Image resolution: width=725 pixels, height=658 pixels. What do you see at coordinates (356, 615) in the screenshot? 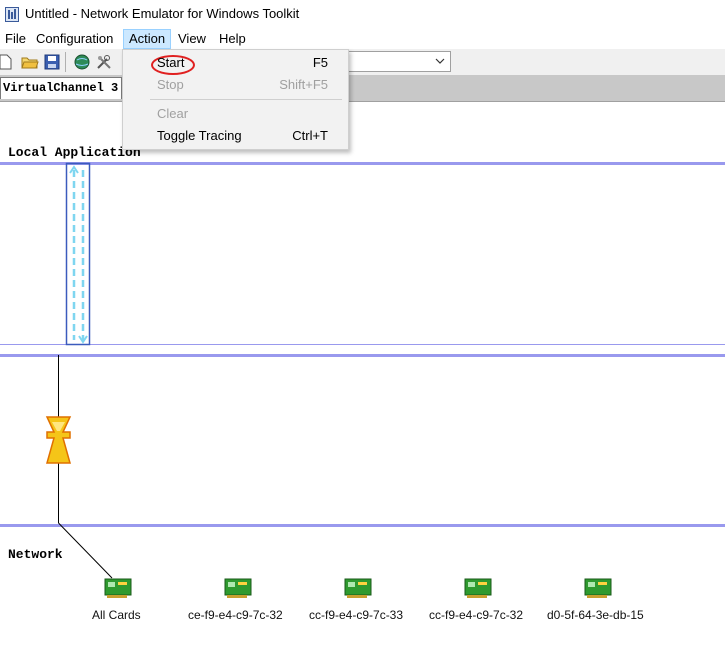
I see `card-label: cc-f9-e4-c9-7c-33` at bounding box center [356, 615].